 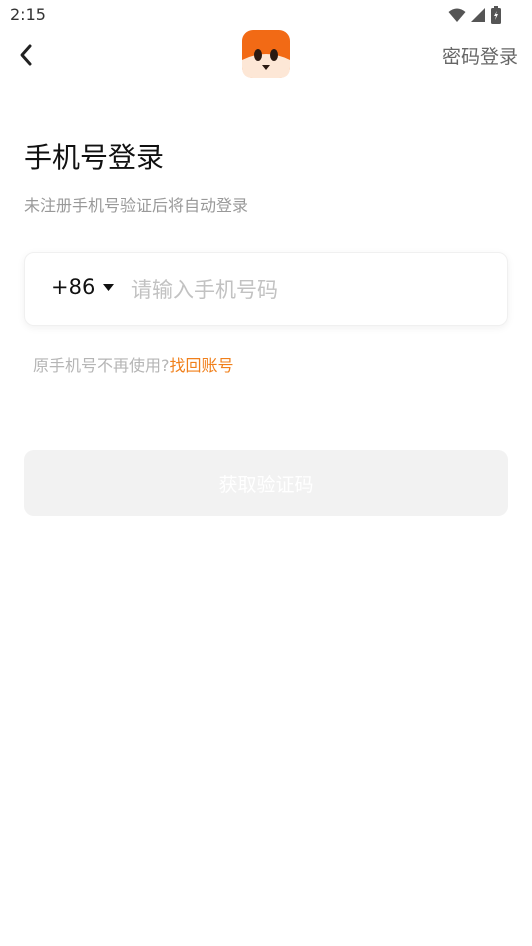 I want to click on recover-account-row: 原手机号不再使用? 找回账号, so click(x=133, y=364).